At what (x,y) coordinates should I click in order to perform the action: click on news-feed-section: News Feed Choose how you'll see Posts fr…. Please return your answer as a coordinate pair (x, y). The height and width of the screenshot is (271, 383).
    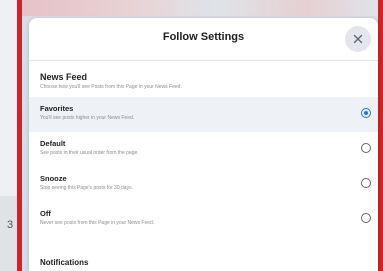
    Looking at the image, I should click on (203, 76).